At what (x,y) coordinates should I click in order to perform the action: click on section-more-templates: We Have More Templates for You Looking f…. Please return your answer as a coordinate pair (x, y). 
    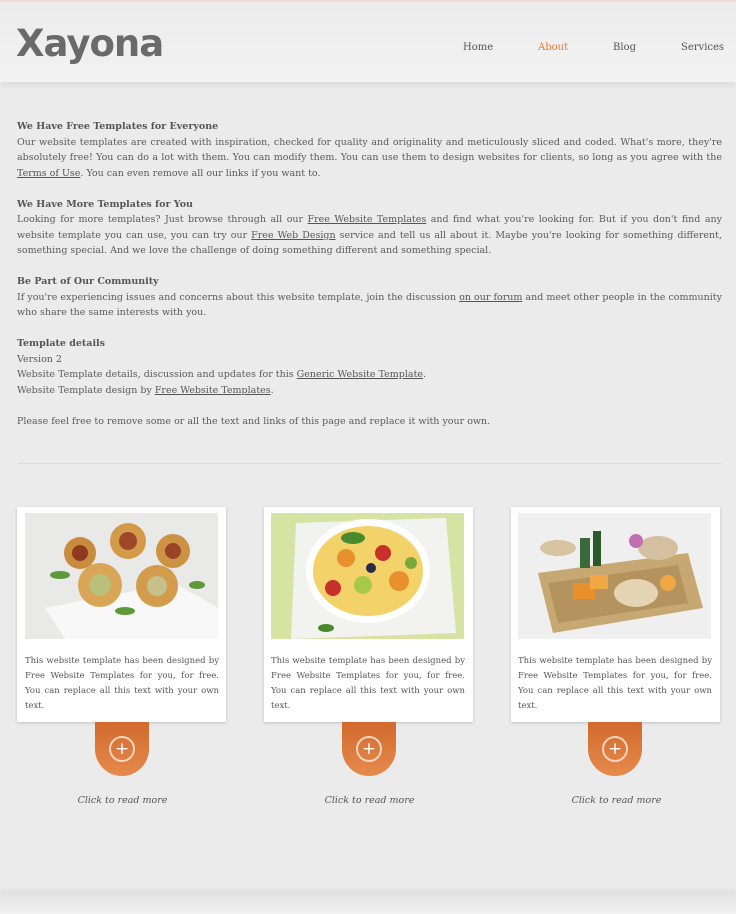
    Looking at the image, I should click on (369, 228).